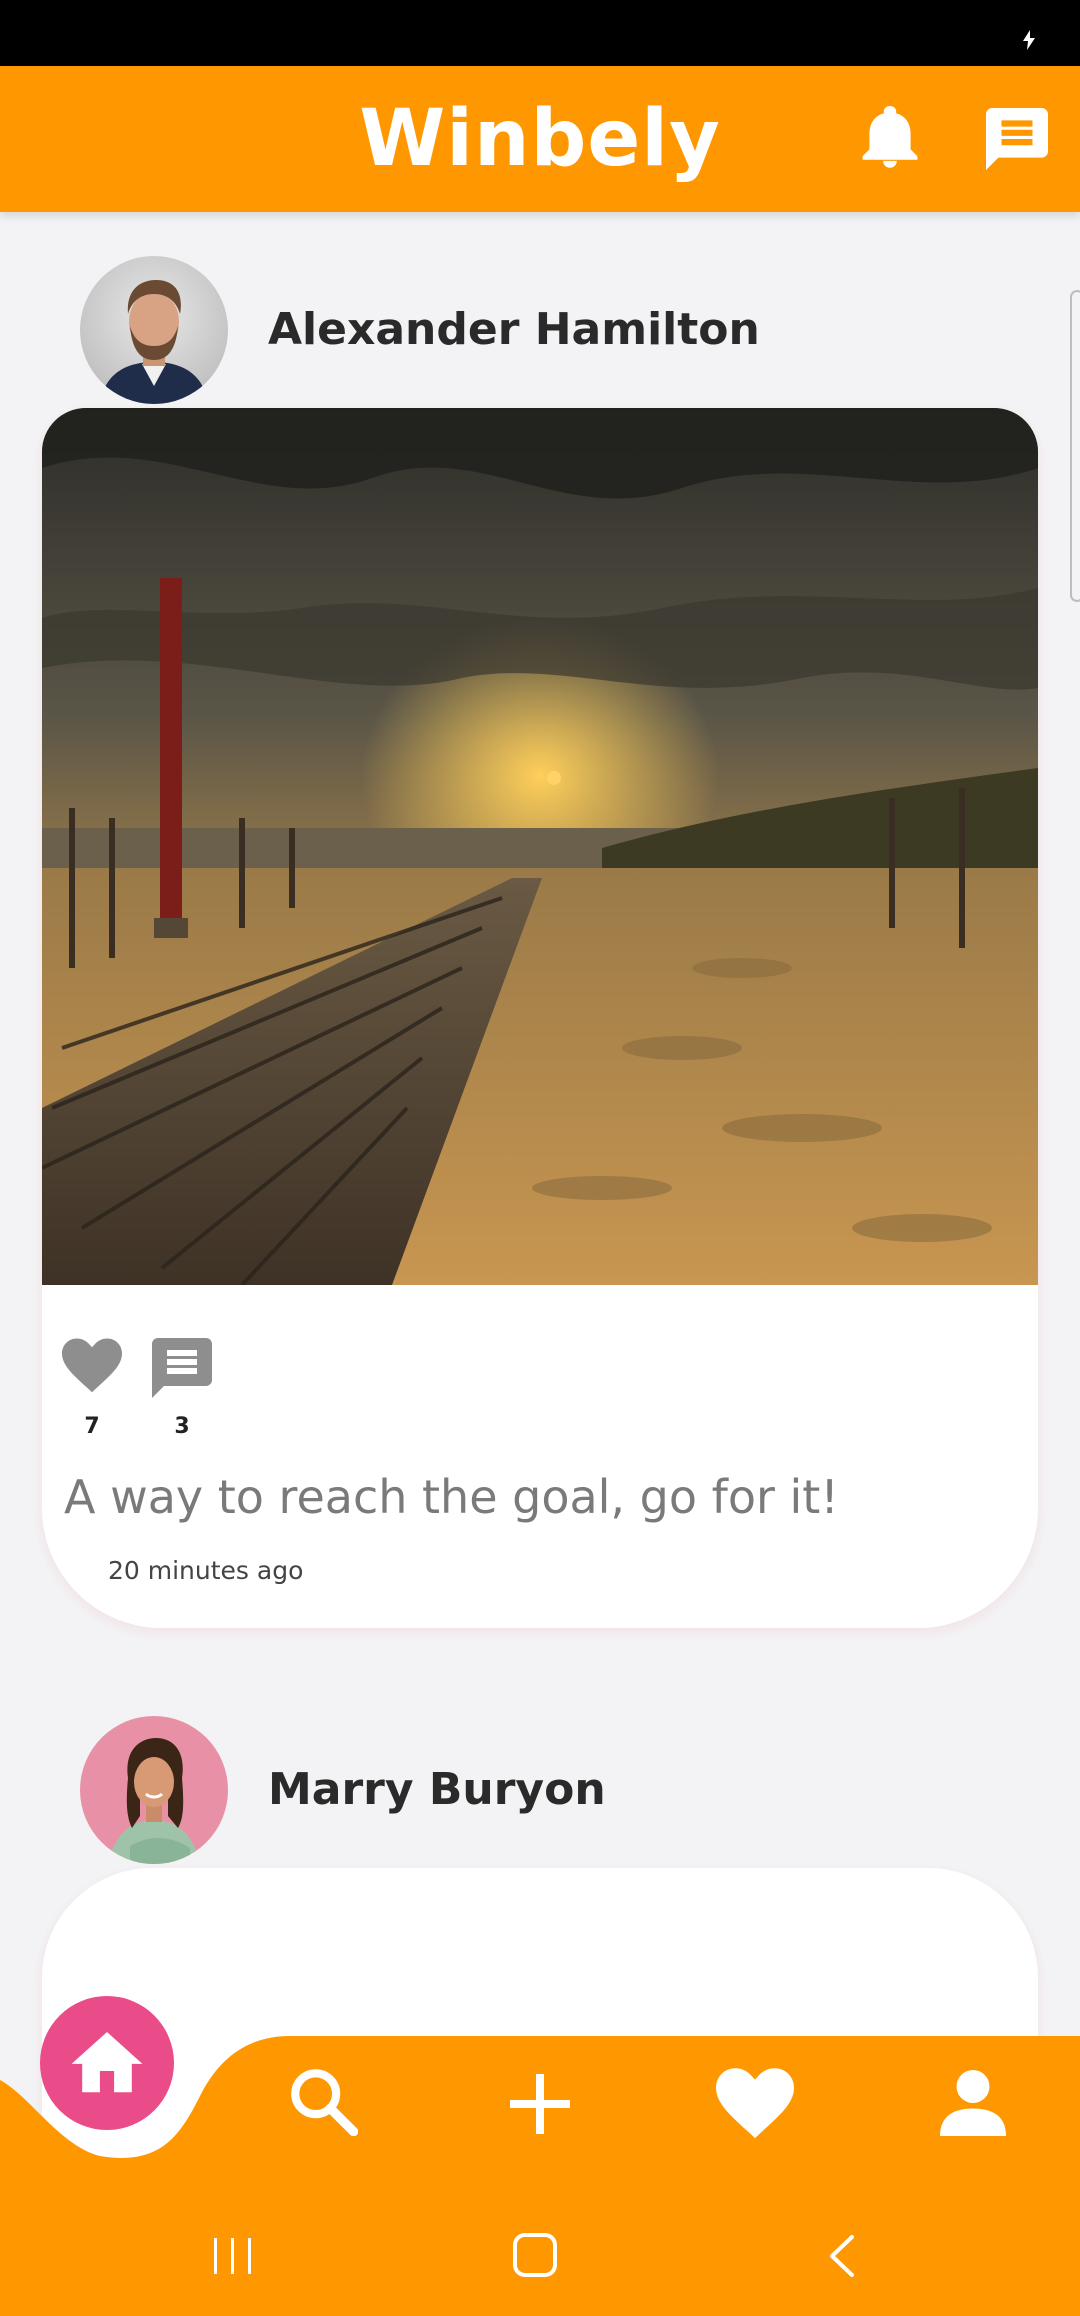  What do you see at coordinates (973, 2103) in the screenshot?
I see `profile-icon` at bounding box center [973, 2103].